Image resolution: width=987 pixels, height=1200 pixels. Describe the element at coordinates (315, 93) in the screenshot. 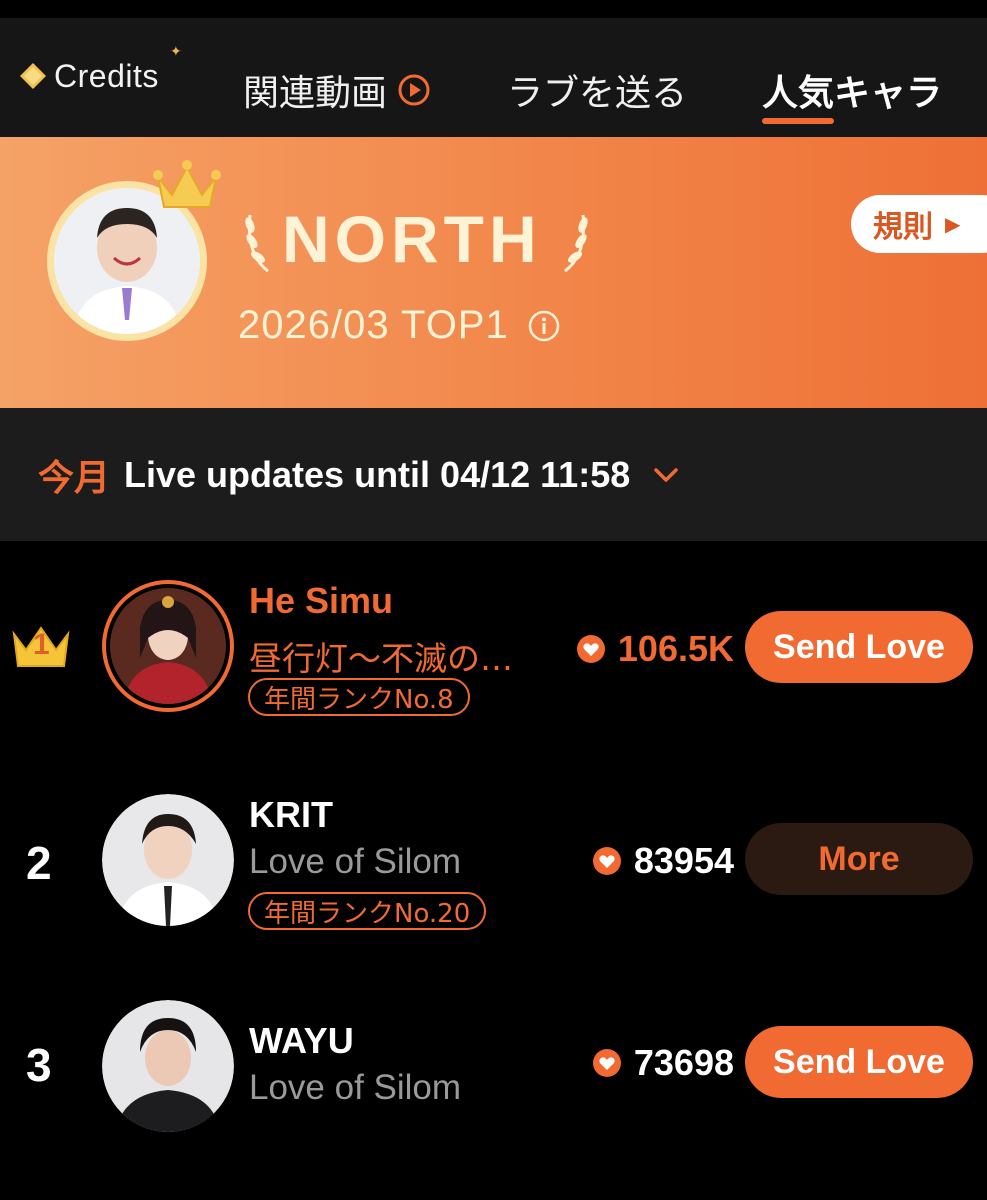

I see `tab-label: 関連動画` at that location.